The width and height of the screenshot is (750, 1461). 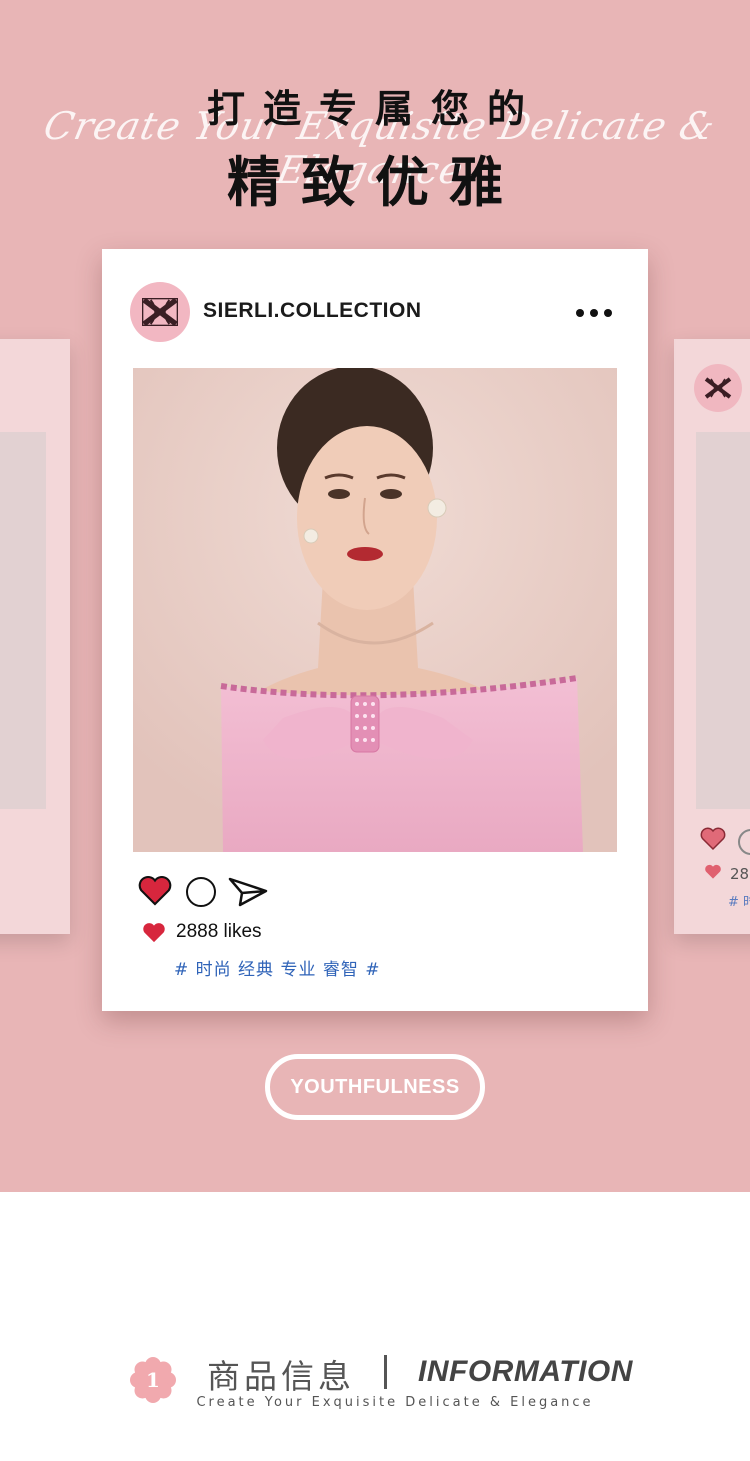 I want to click on carousel-card-right: 28 # 时, so click(x=712, y=636).